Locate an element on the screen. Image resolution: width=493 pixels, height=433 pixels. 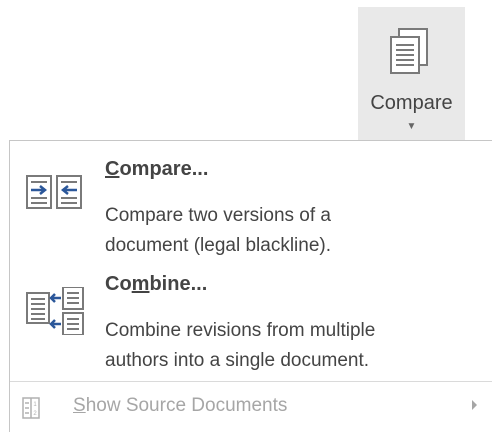
show-source-documents-label: Show Source Documents is located at coordinates (180, 405).